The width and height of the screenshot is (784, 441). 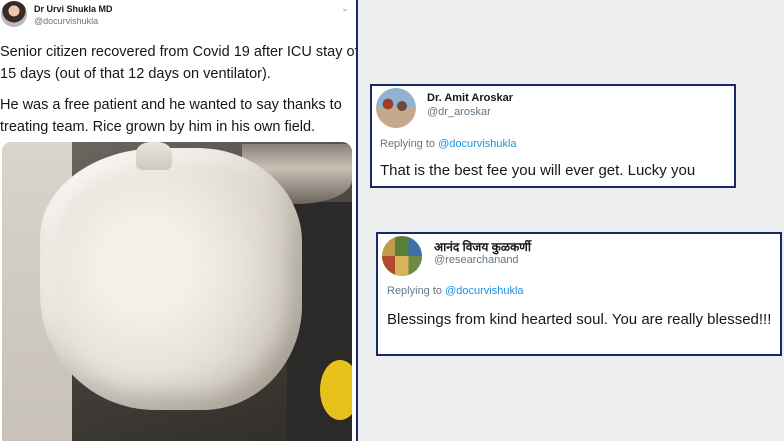 What do you see at coordinates (336, 390) in the screenshot?
I see `photo-yellow-fruit` at bounding box center [336, 390].